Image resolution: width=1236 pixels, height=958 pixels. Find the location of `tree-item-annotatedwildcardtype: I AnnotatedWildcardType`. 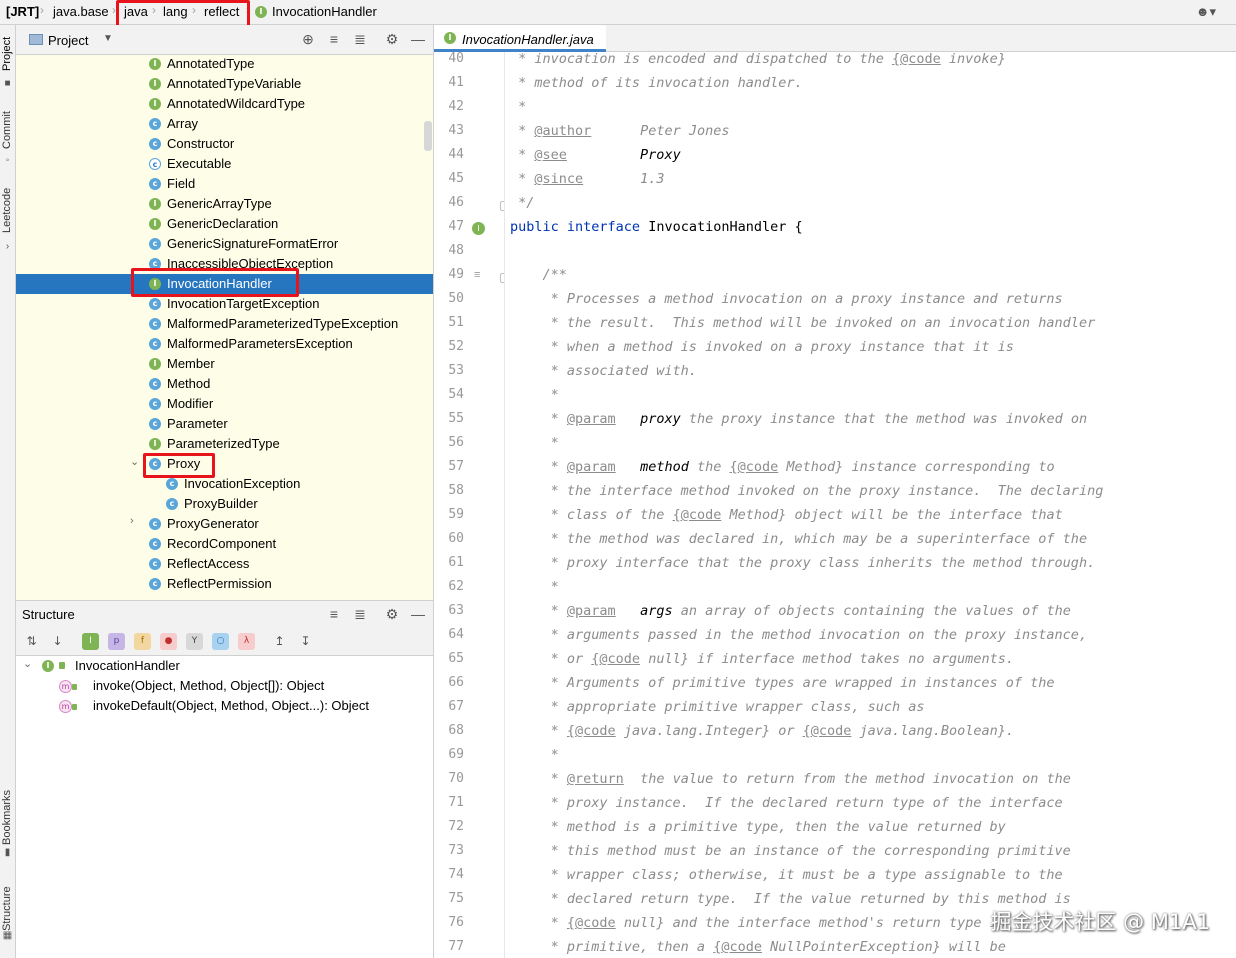

tree-item-annotatedwildcardtype: I AnnotatedWildcardType is located at coordinates (224, 104).